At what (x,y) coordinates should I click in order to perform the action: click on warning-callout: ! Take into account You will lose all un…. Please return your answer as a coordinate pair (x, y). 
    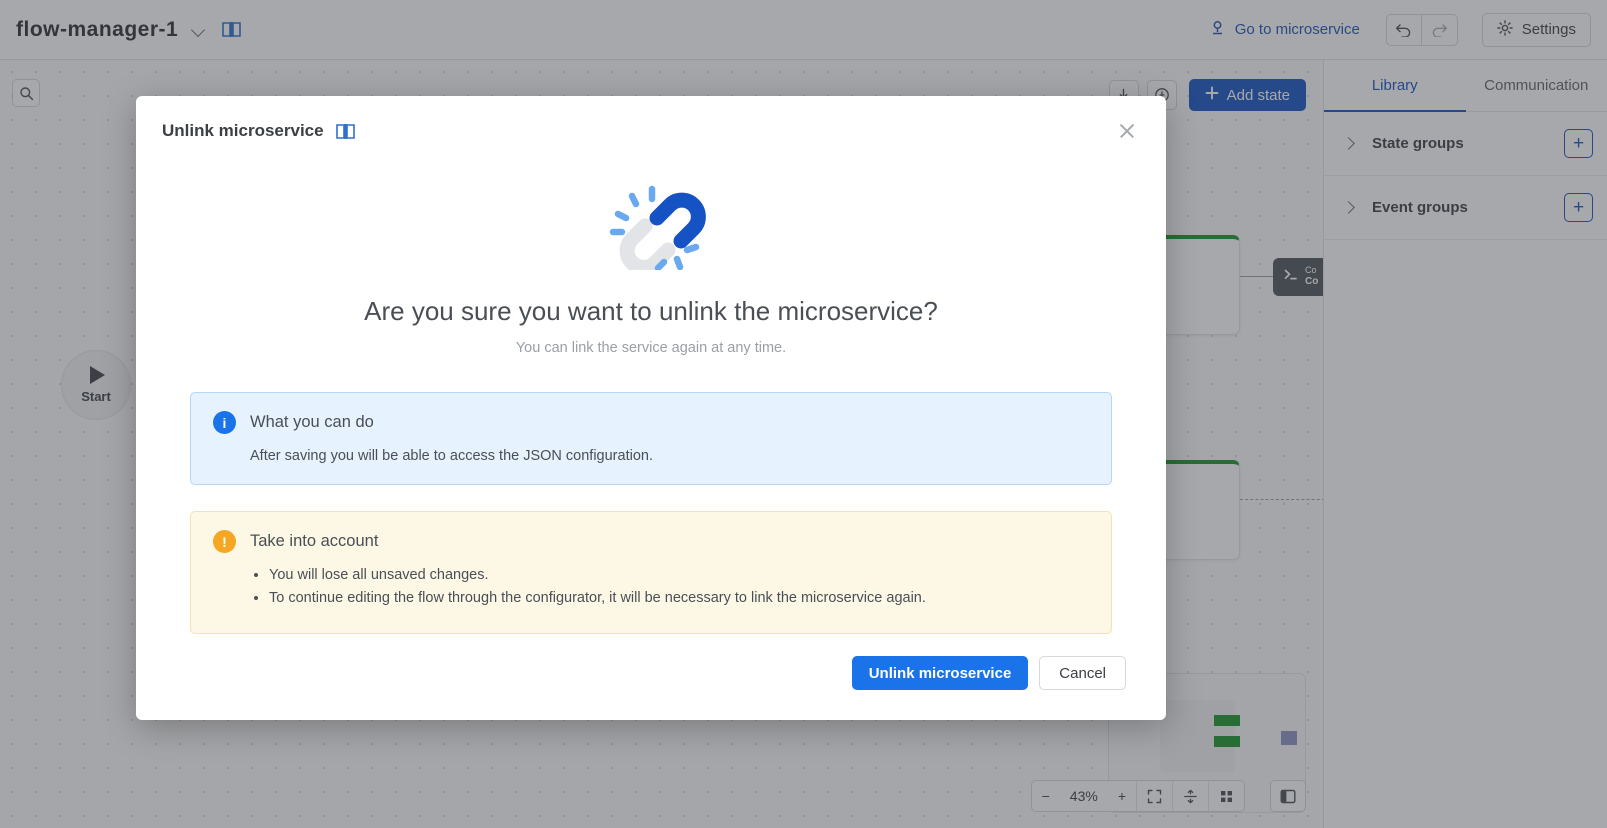
    Looking at the image, I should click on (651, 572).